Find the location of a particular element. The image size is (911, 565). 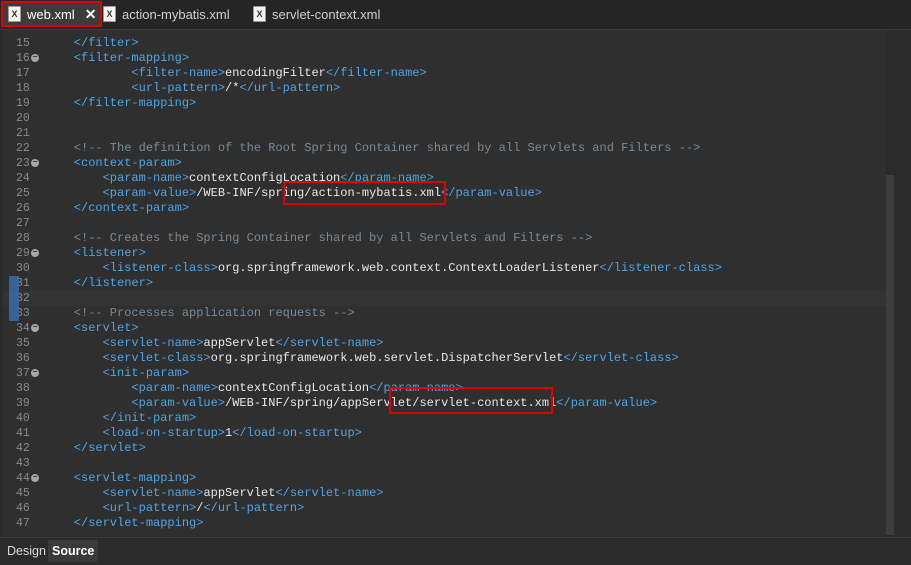

tab-servlet-context-xml: X servlet-context.xml is located at coordinates (323, 14).